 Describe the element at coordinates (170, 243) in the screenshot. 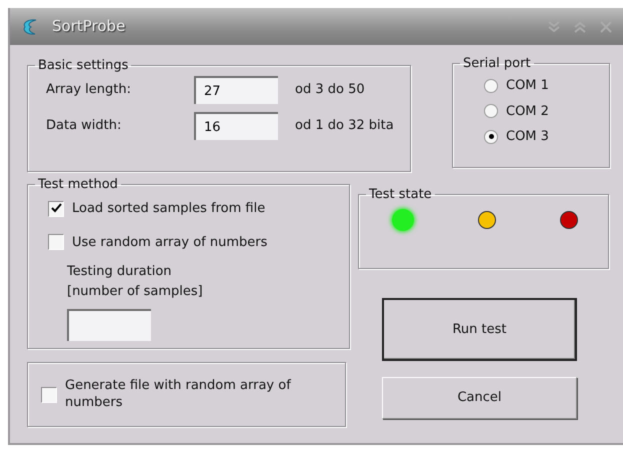

I see `checkbox-label: Use random array of numbers` at that location.